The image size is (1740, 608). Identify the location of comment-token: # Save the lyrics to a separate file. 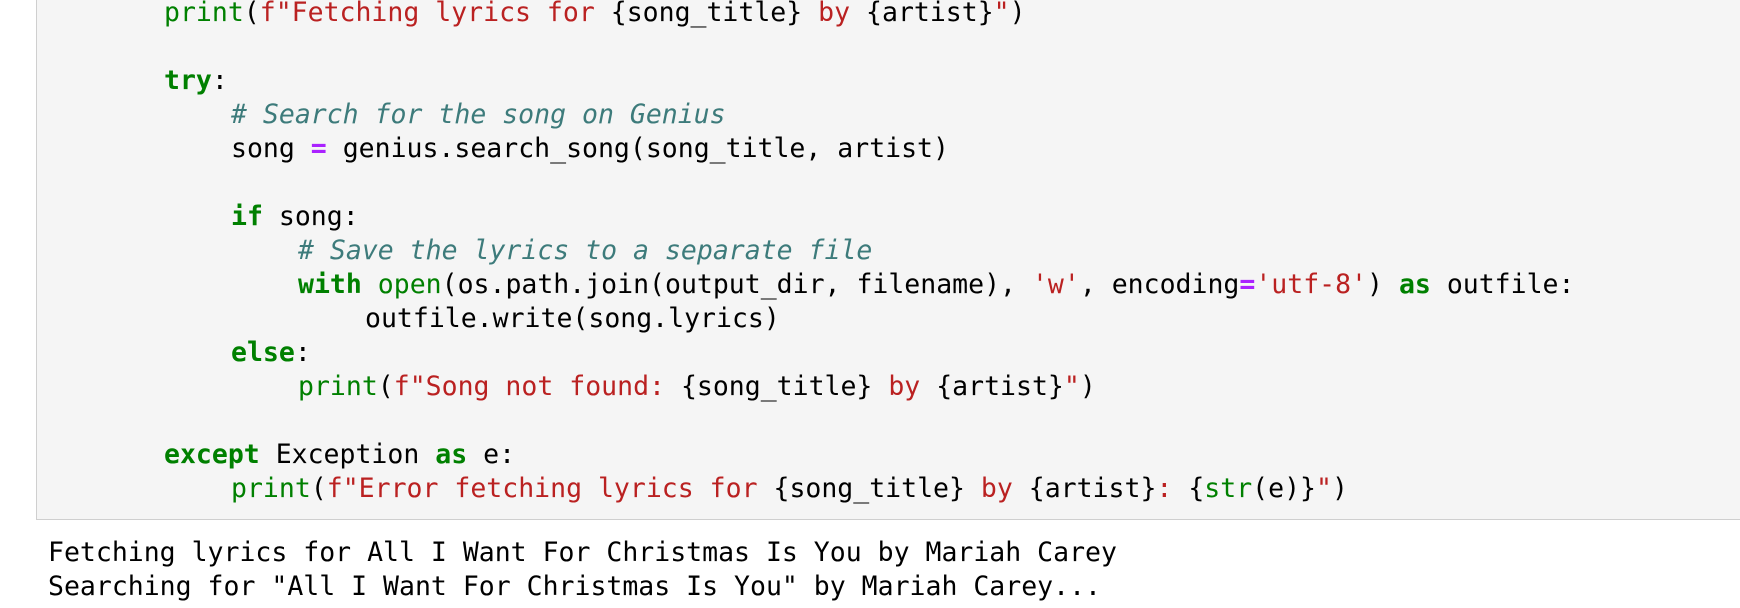
(585, 250).